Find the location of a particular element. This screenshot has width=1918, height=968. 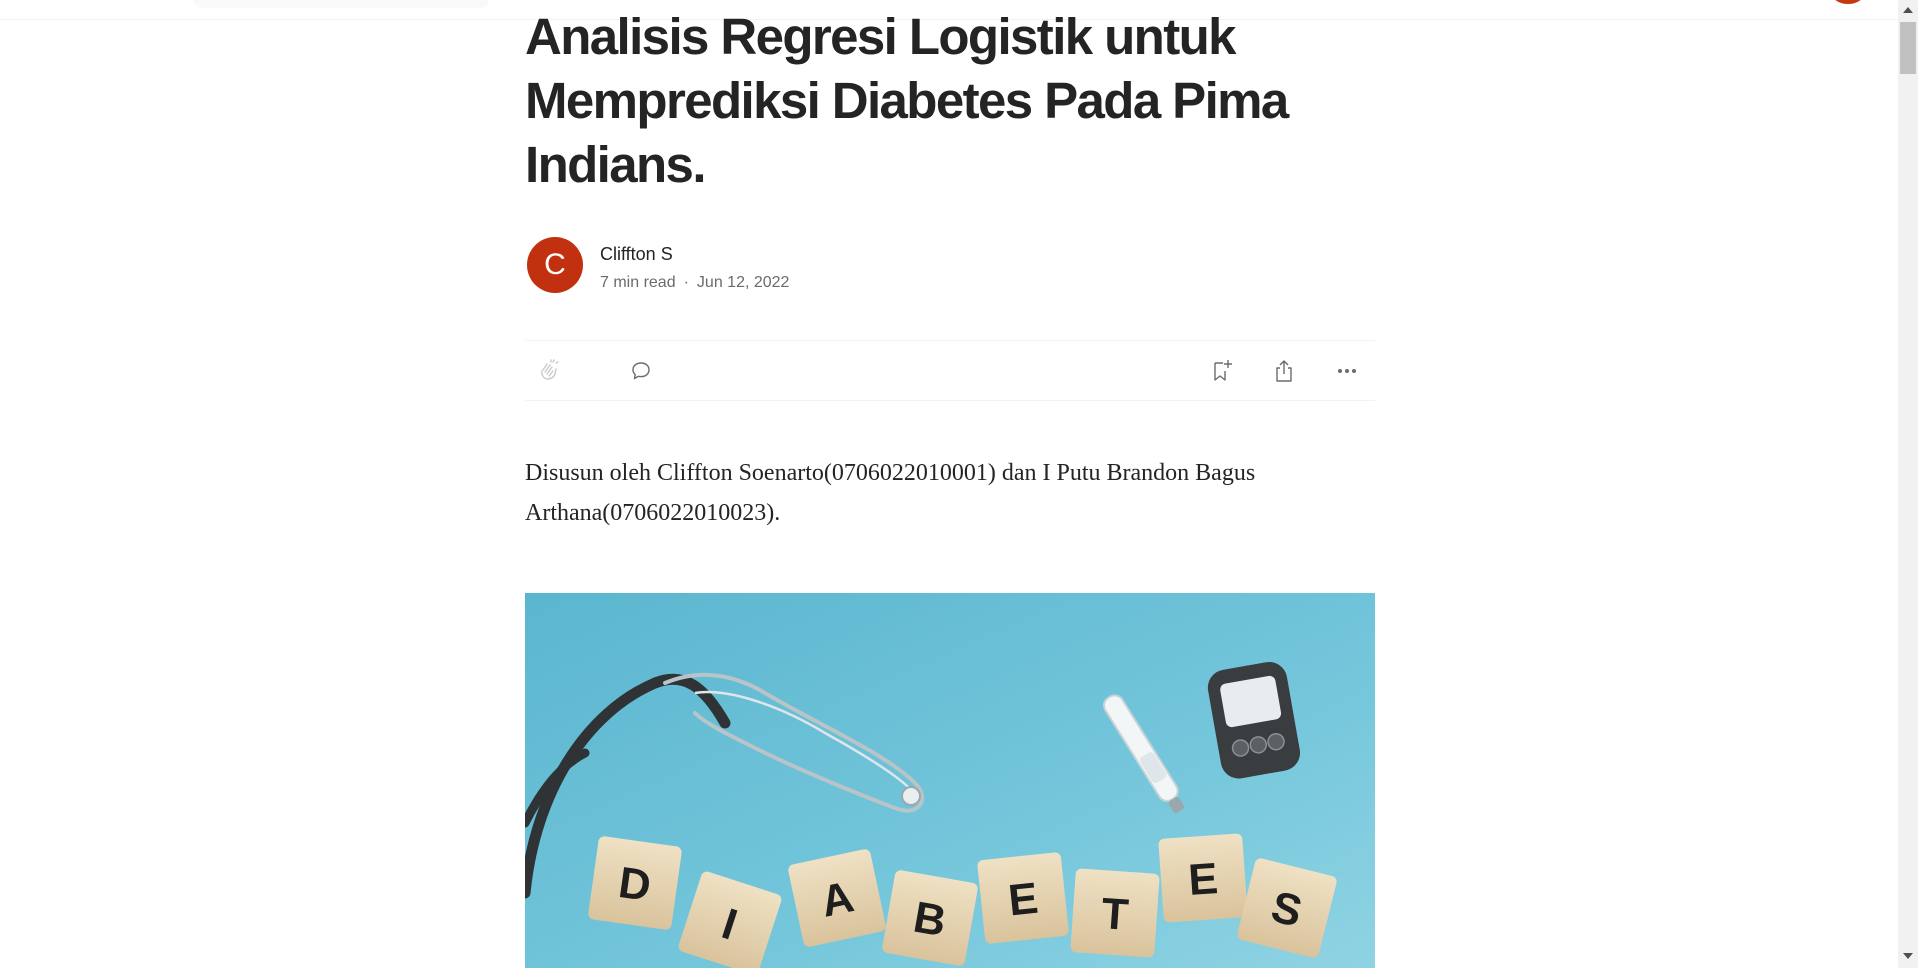

author-avatar: C is located at coordinates (555, 265).